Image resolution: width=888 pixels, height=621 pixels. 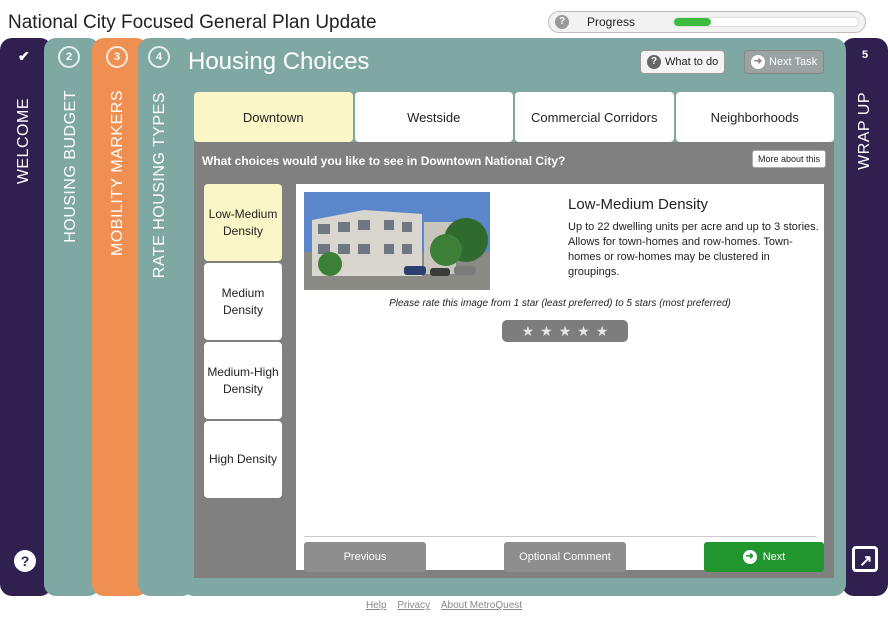 I want to click on star-rating: ★ ★ ★ ★ ★, so click(x=565, y=331).